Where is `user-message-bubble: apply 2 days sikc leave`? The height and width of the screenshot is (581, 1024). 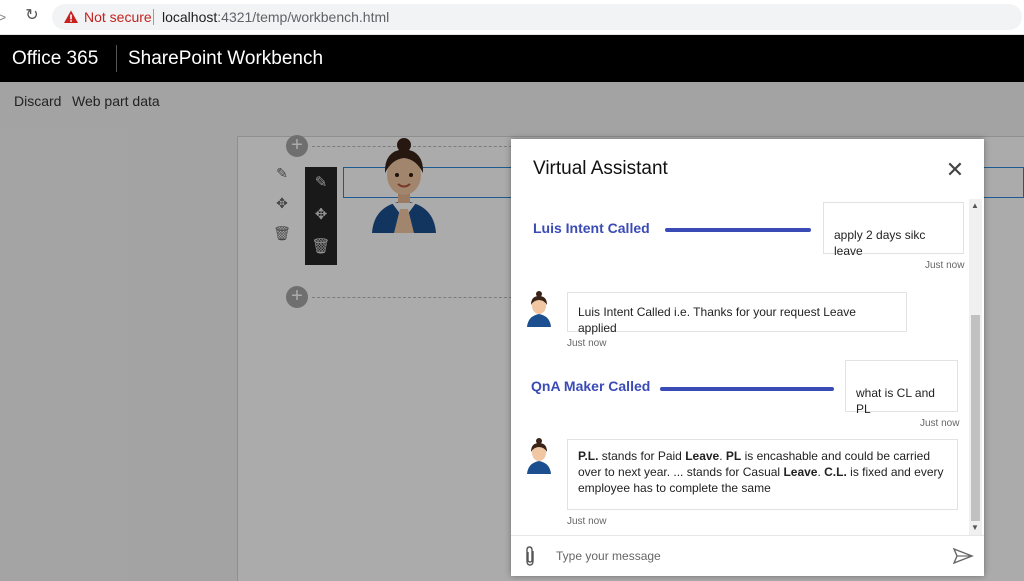
user-message-bubble: apply 2 days sikc leave is located at coordinates (893, 230).